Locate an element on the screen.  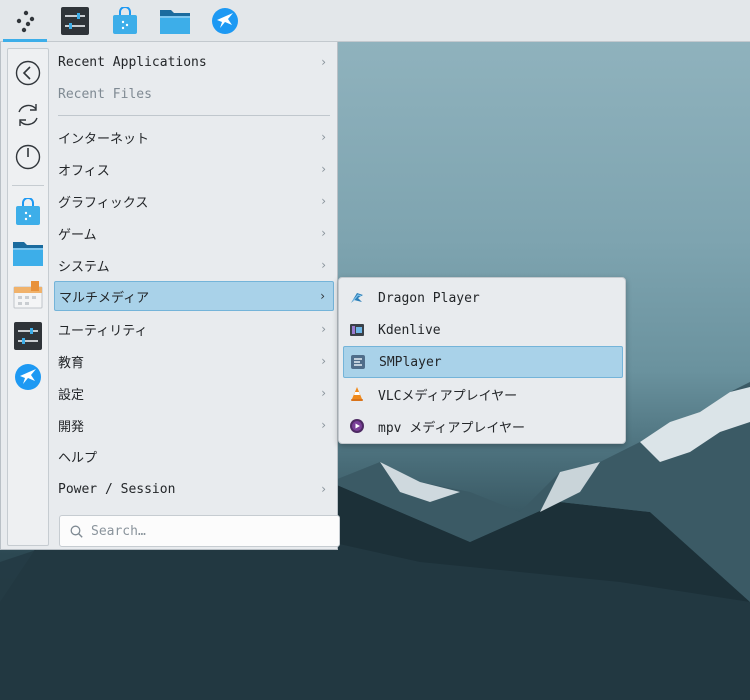
menu-item-games: ゲーム › is located at coordinates (194, 233).